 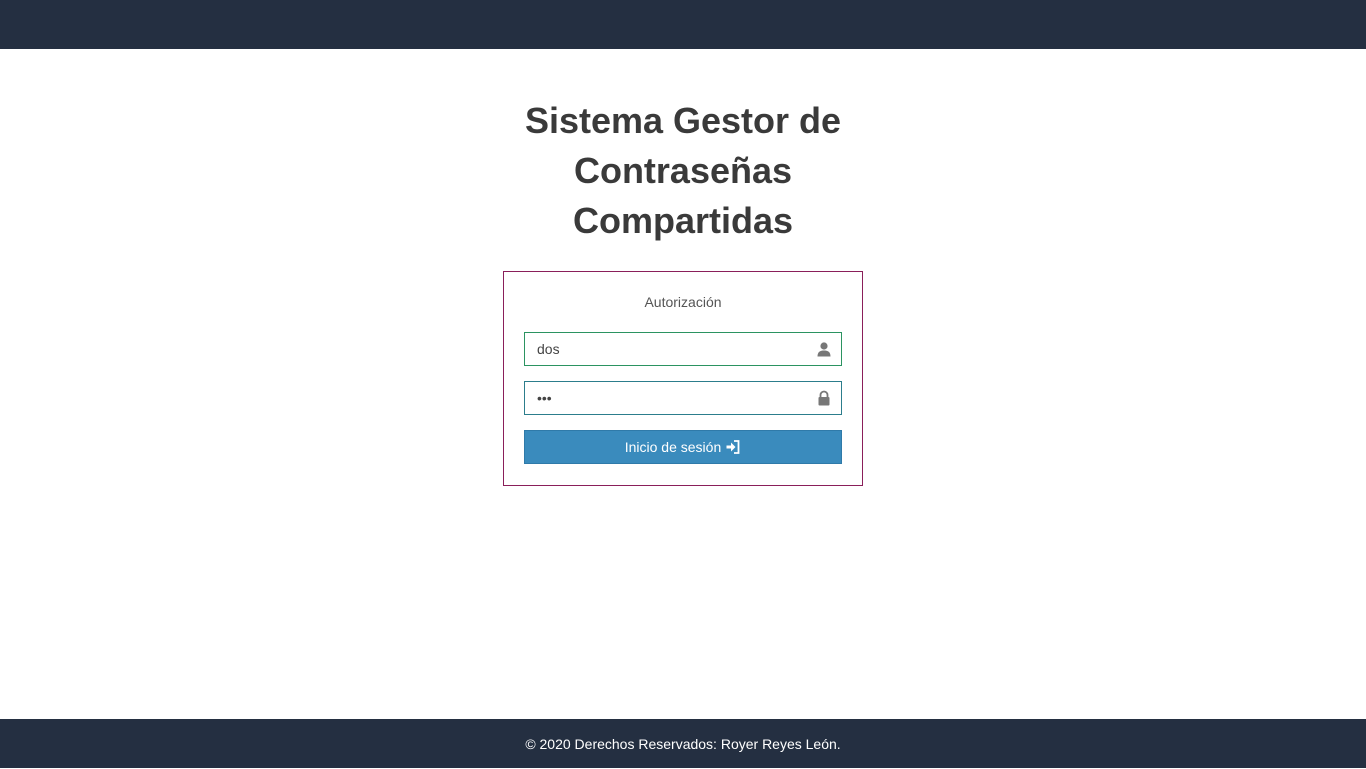 I want to click on page-title-line-3: Compartidas, so click(x=683, y=220).